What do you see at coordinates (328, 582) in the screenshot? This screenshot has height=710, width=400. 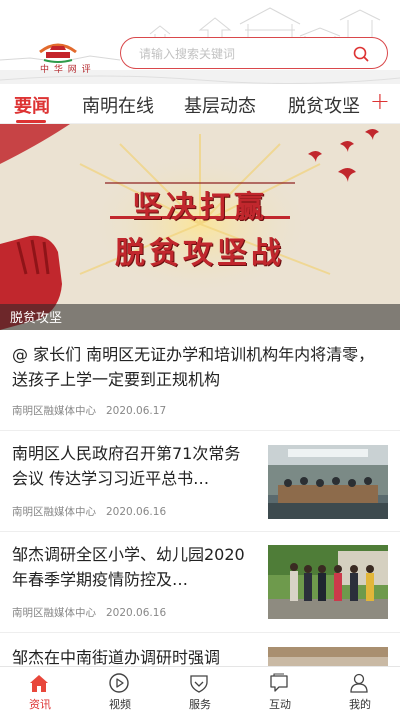 I see `news-thumbnail-visit` at bounding box center [328, 582].